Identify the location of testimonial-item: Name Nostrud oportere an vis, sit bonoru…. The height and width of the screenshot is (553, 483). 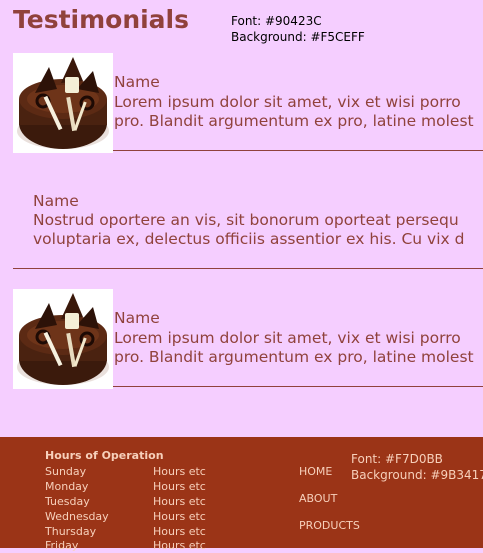
(241, 230).